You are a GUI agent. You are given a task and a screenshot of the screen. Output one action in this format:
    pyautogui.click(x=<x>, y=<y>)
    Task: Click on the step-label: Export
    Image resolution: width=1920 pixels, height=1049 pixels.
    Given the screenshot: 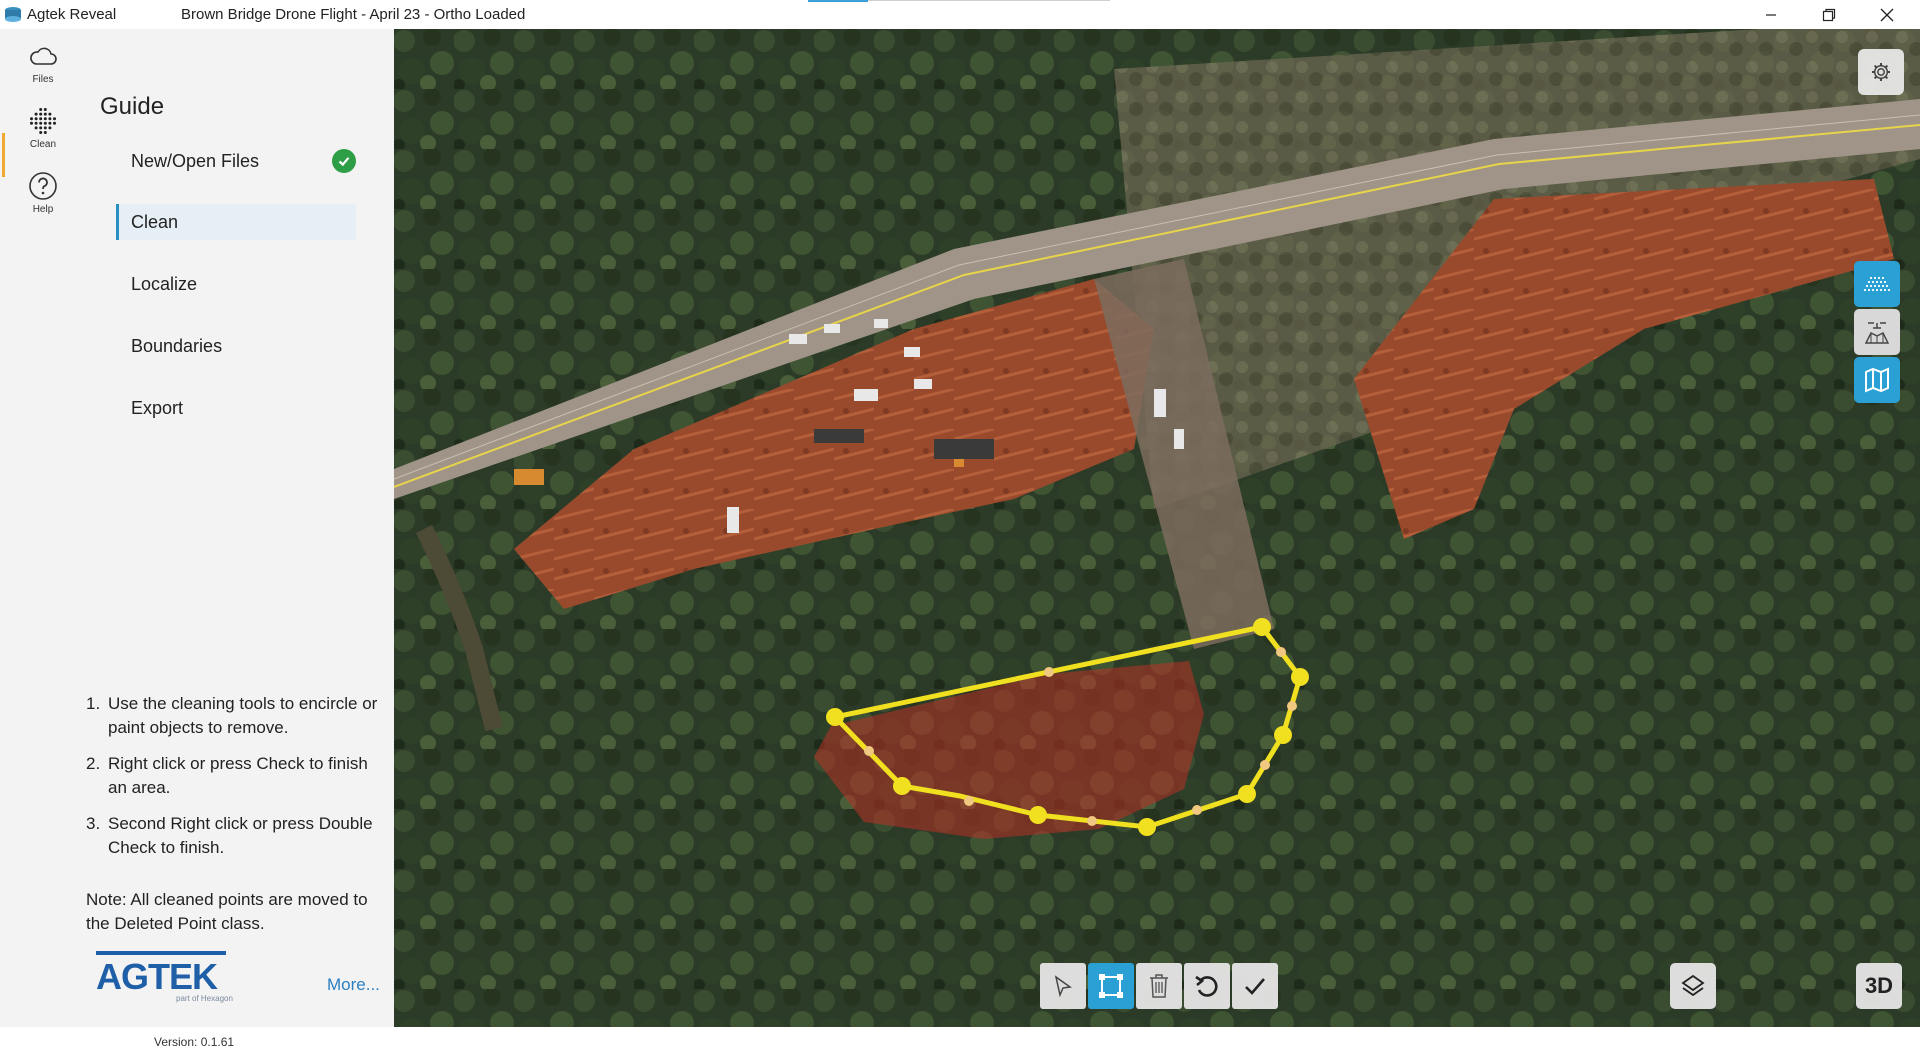 What is the action you would take?
    pyautogui.click(x=157, y=407)
    